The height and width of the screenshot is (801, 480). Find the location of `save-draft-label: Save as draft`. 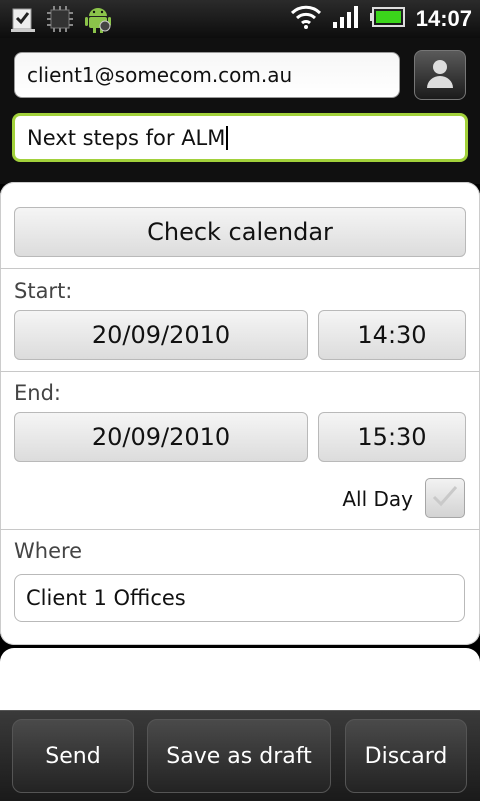

save-draft-label: Save as draft is located at coordinates (239, 756).